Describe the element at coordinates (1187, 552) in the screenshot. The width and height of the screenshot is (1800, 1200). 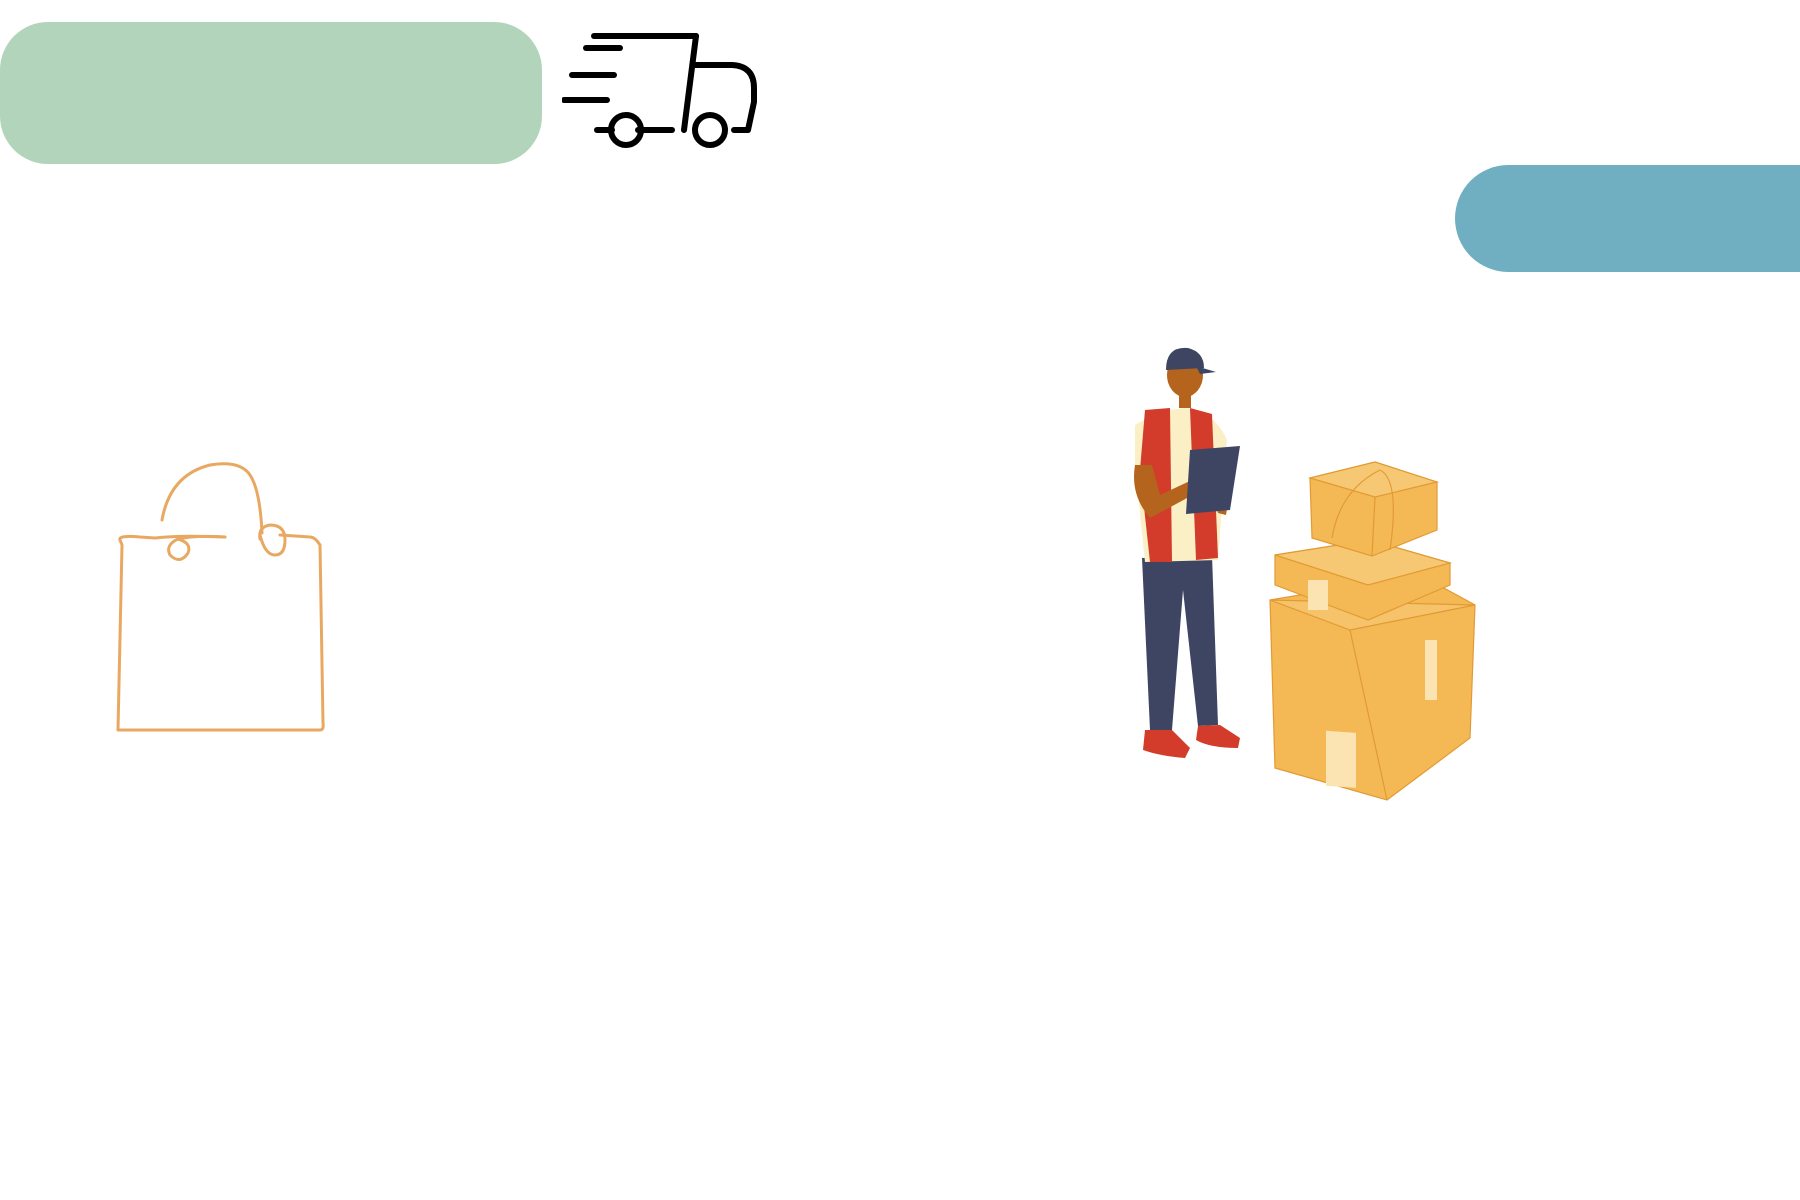
I see `delivery-person` at that location.